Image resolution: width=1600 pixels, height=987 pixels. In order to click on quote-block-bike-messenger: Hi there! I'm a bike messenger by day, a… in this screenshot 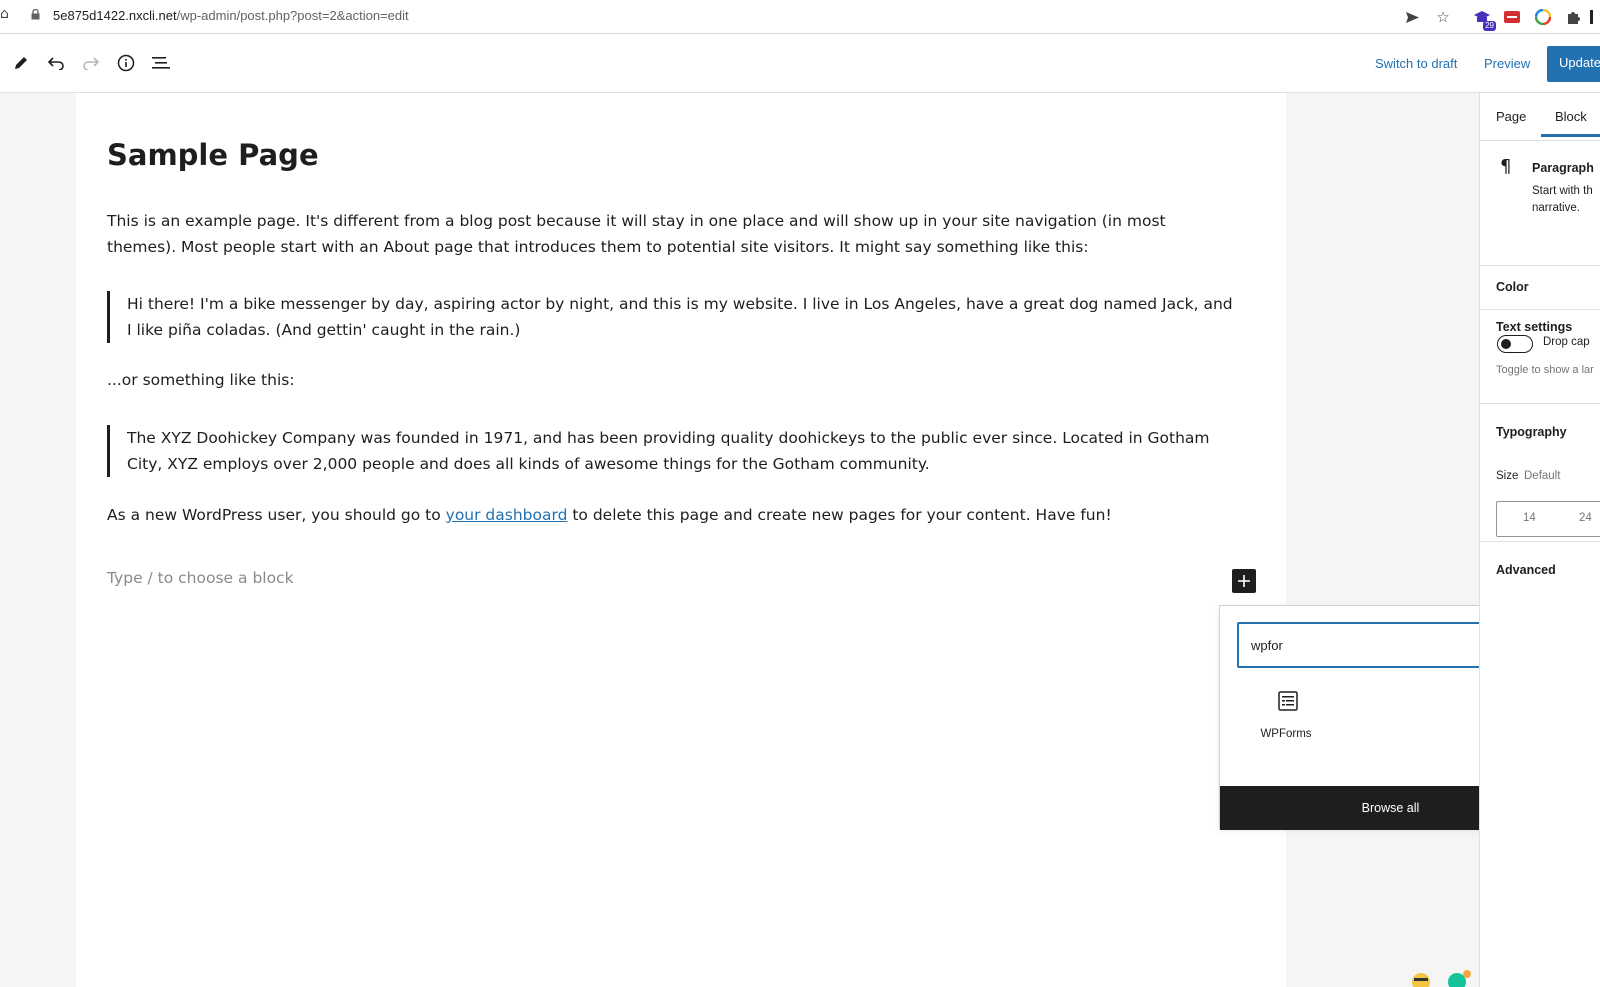, I will do `click(672, 317)`.